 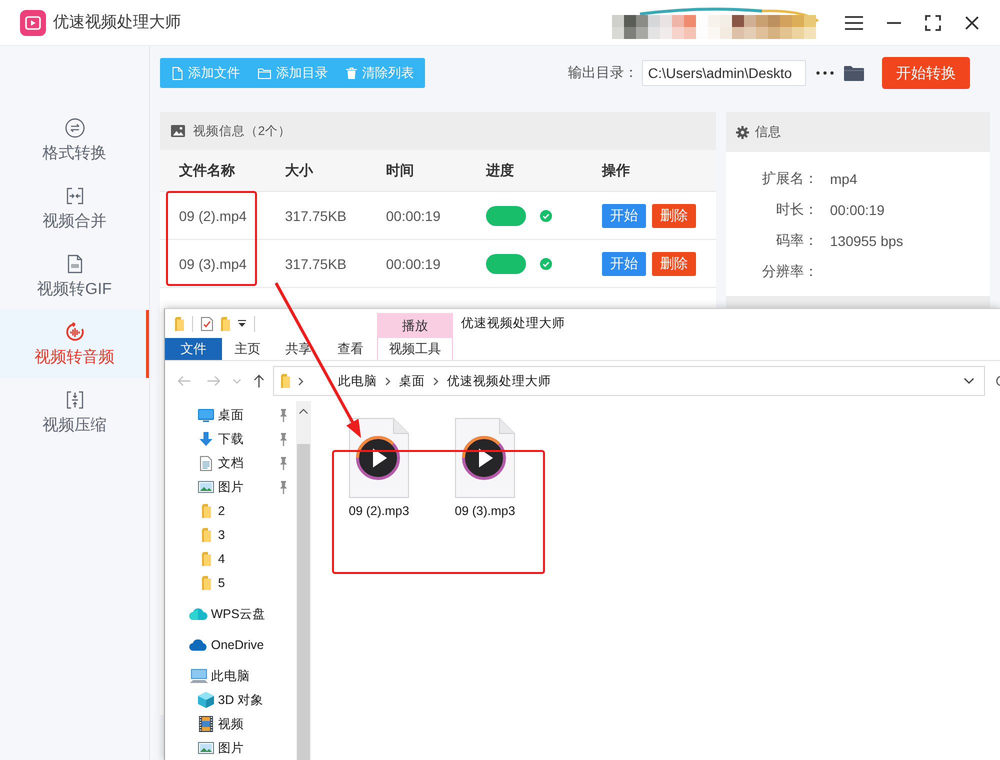 I want to click on ribbon-tab: 主页, so click(x=247, y=349).